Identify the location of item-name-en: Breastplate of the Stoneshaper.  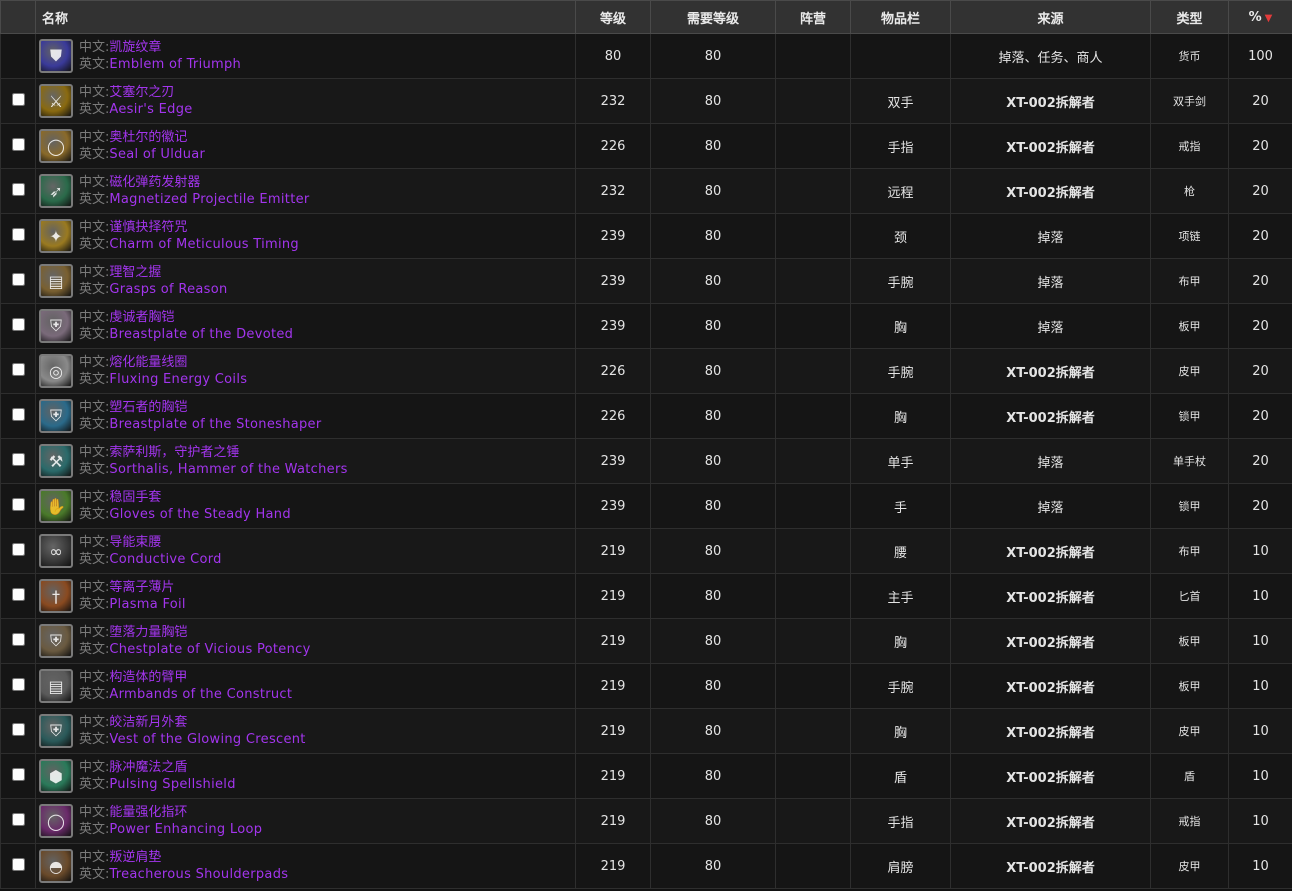
(215, 424).